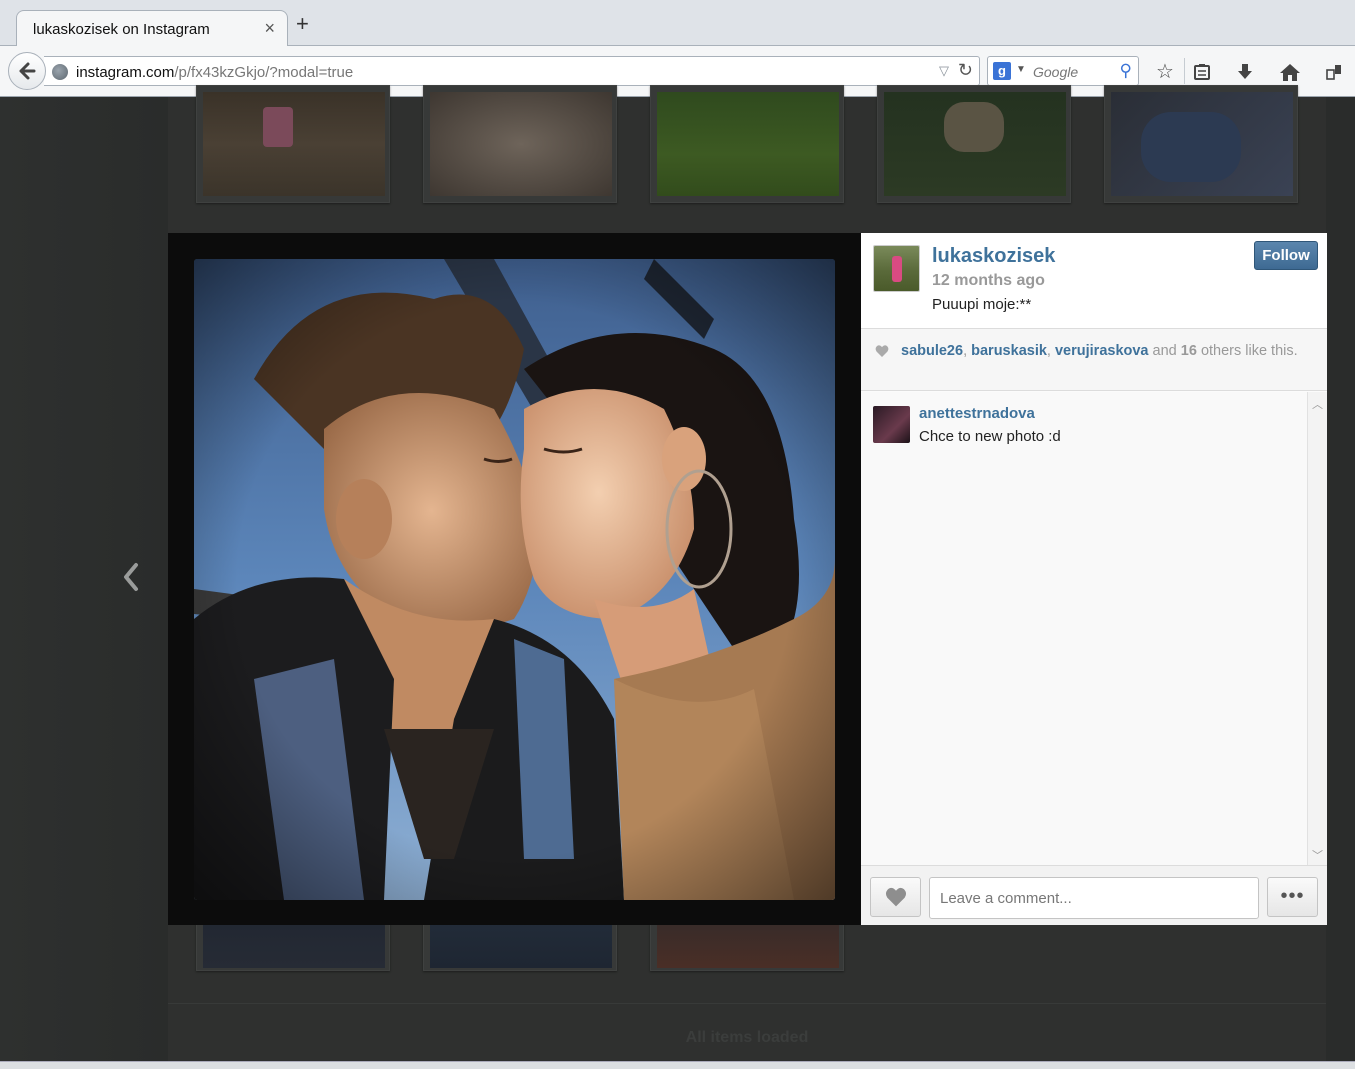  Describe the element at coordinates (1009, 351) in the screenshot. I see `liker-link: baruskasik` at that location.